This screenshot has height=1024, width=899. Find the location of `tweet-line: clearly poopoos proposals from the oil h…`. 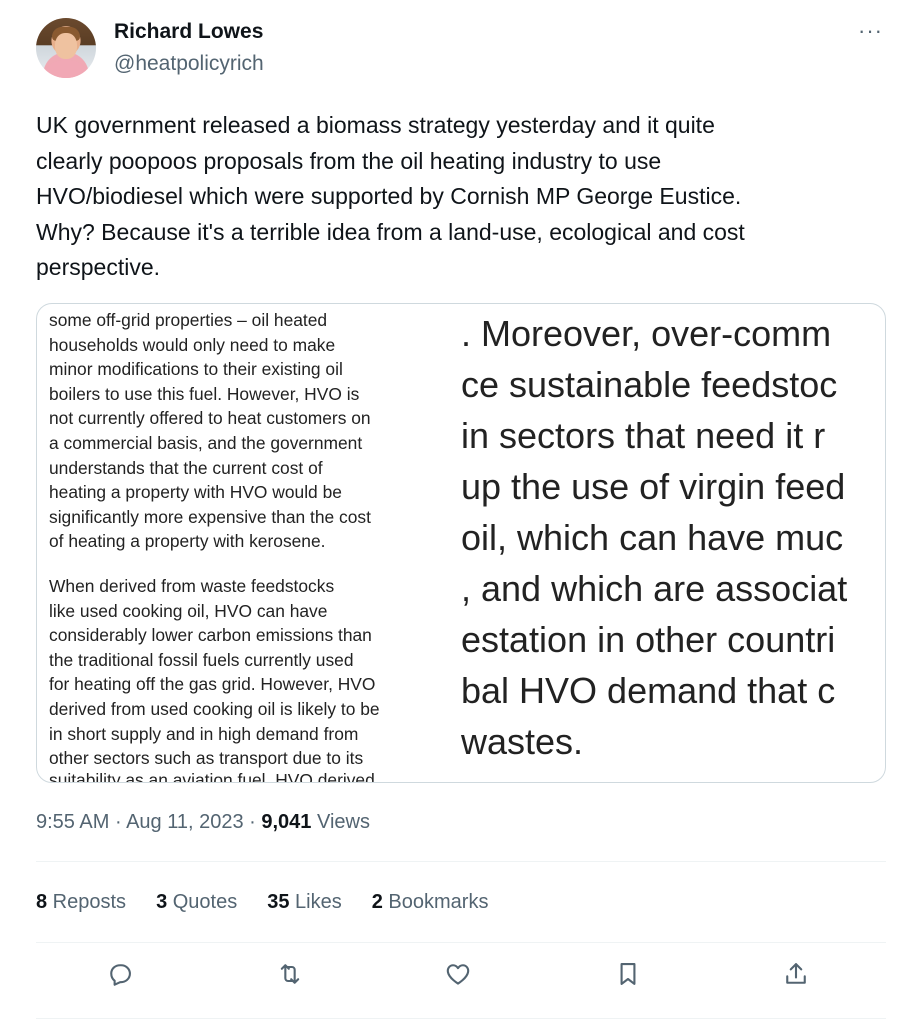

tweet-line: clearly poopoos proposals from the oil h… is located at coordinates (349, 160).